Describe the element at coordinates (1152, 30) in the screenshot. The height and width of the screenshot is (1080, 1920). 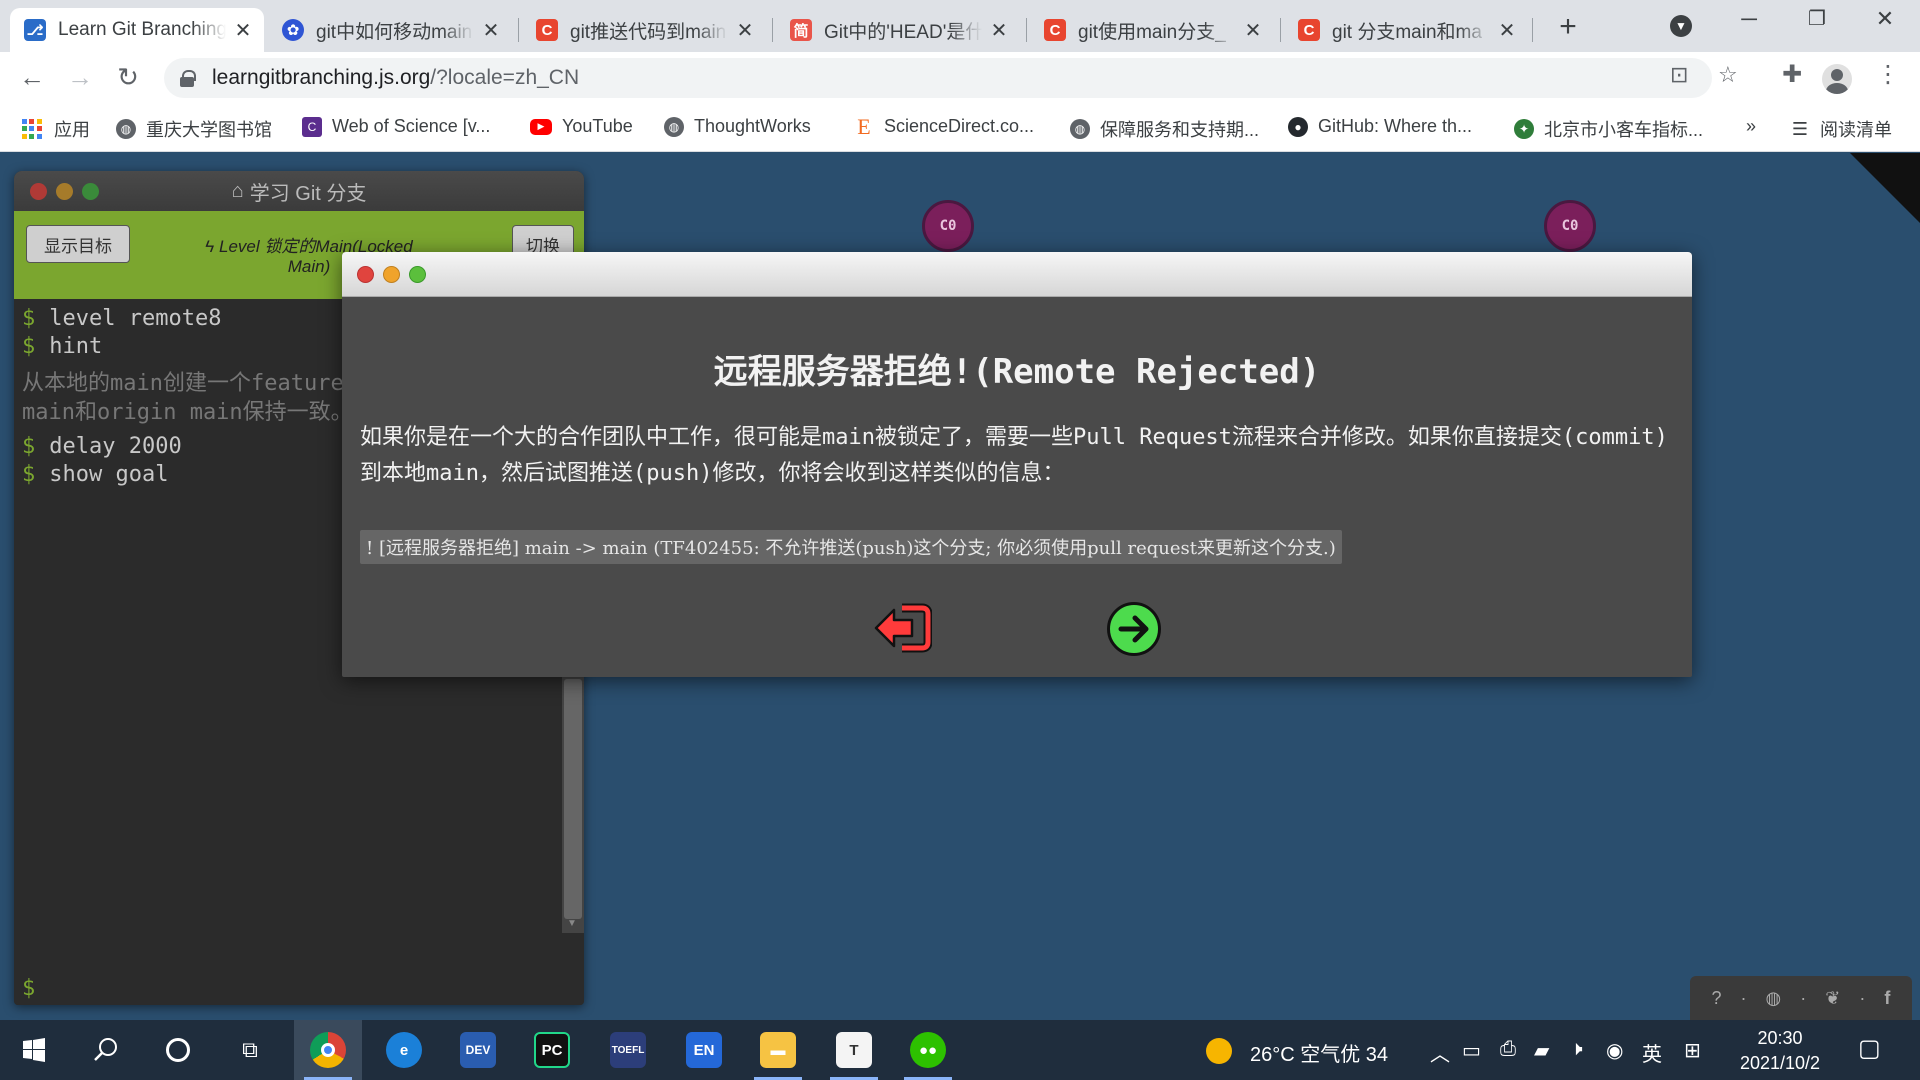
I see `tab-csdn-2: C git使用main分支_ ✕` at that location.